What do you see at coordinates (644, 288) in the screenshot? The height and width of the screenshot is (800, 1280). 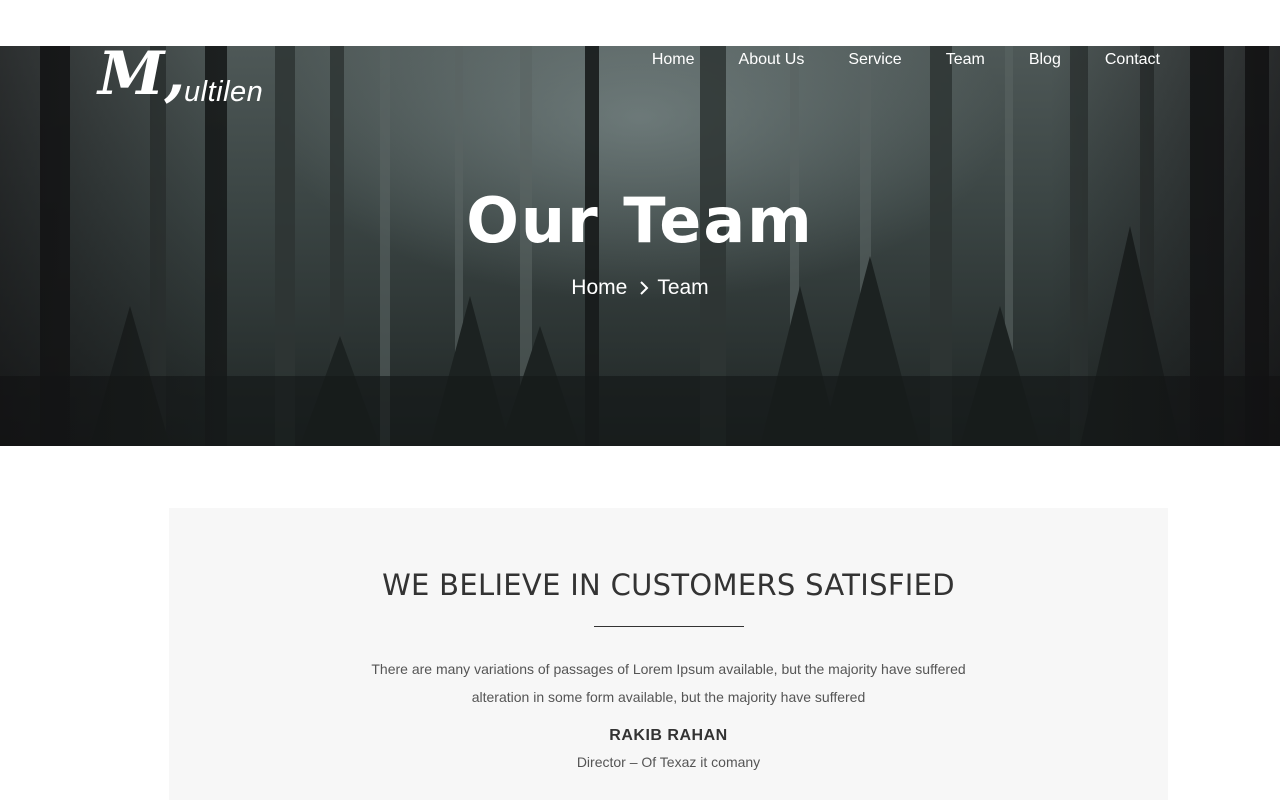 I see `chevron-right-icon` at bounding box center [644, 288].